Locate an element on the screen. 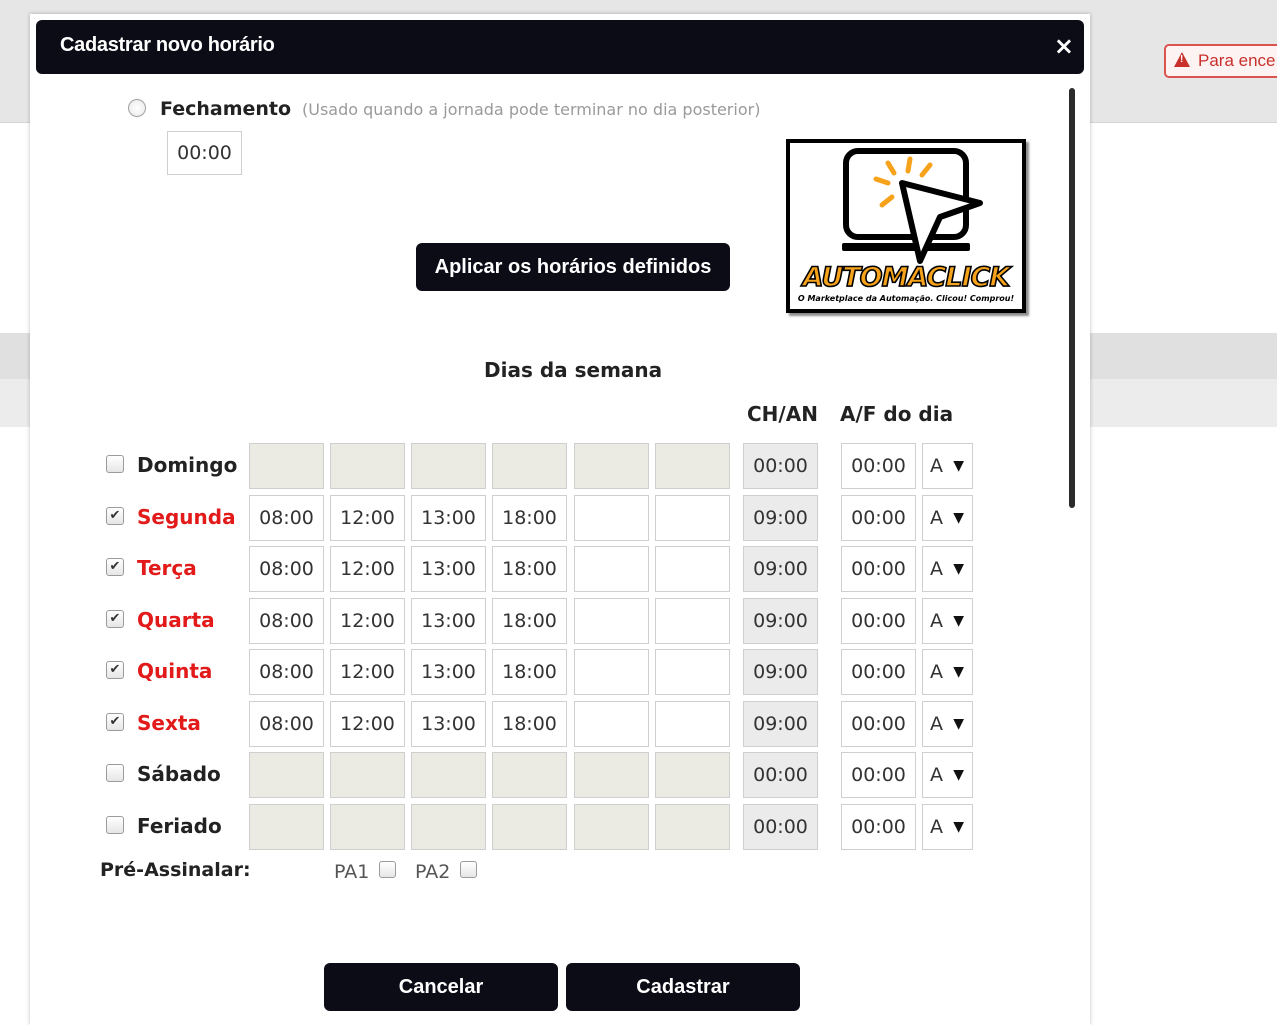 The image size is (1277, 1025). schedule-row: Feriado 00:00 00:00 A ▼ is located at coordinates (575, 826).